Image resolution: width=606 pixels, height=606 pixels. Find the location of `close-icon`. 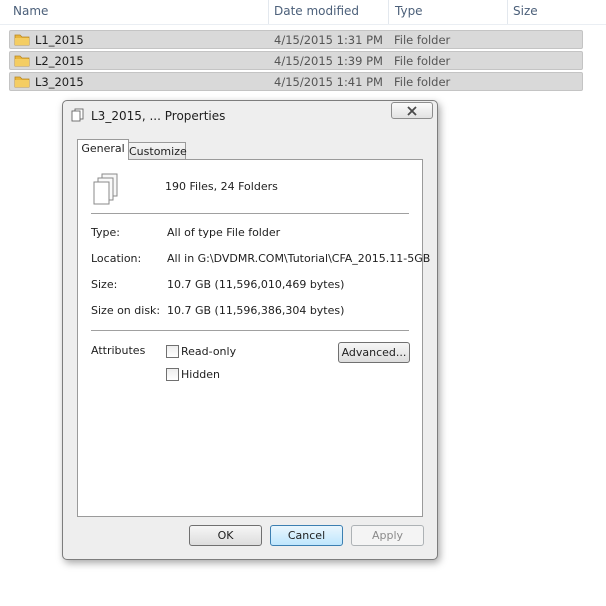

close-icon is located at coordinates (412, 111).